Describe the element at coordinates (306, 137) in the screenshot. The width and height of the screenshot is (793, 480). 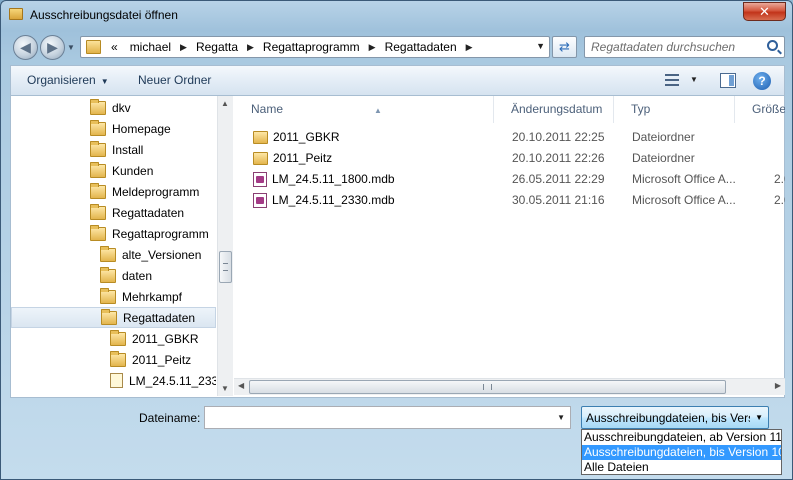
I see `file-name: 2011_GBKR` at that location.